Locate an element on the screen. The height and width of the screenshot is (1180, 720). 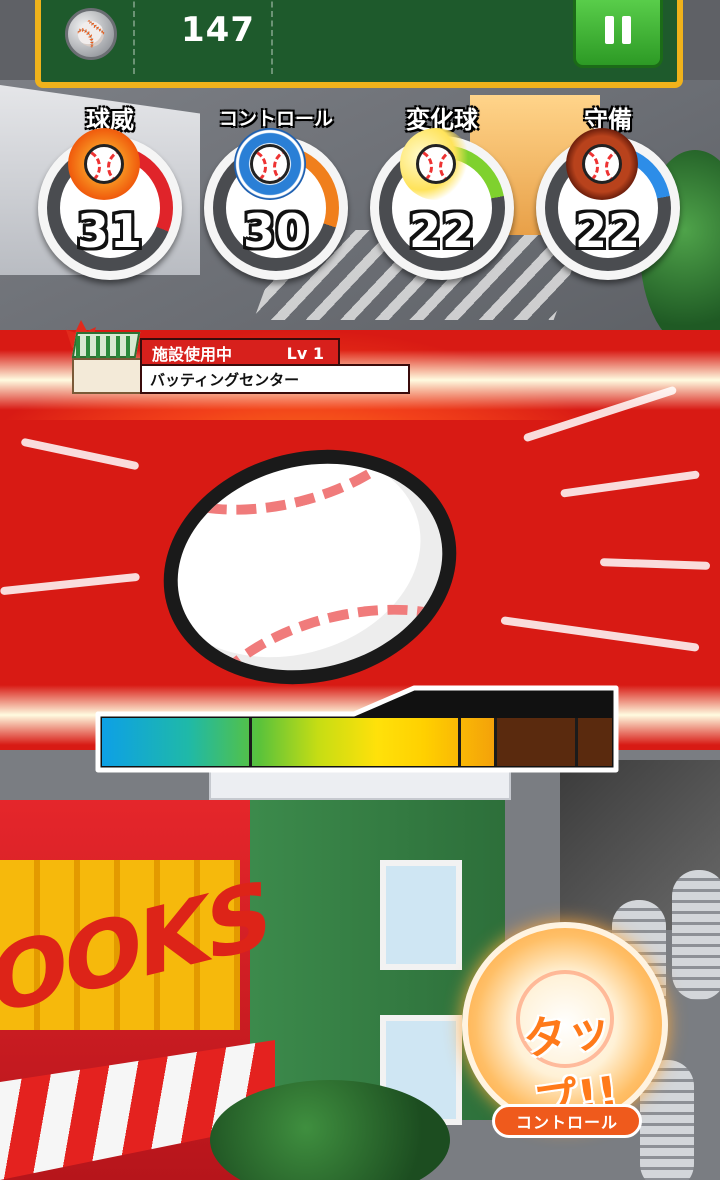
fireball-icon is located at coordinates (104, 164).